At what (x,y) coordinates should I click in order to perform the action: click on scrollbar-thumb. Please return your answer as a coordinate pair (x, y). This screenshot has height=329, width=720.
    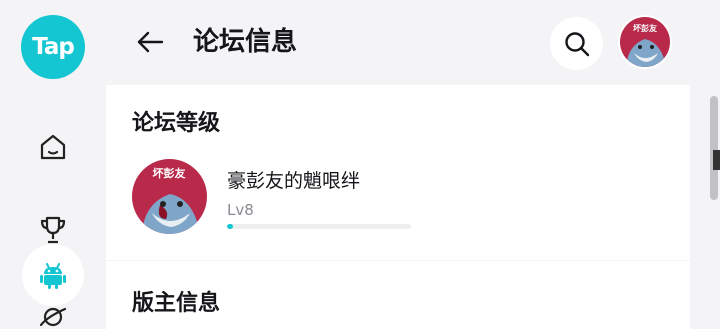
    Looking at the image, I should click on (714, 148).